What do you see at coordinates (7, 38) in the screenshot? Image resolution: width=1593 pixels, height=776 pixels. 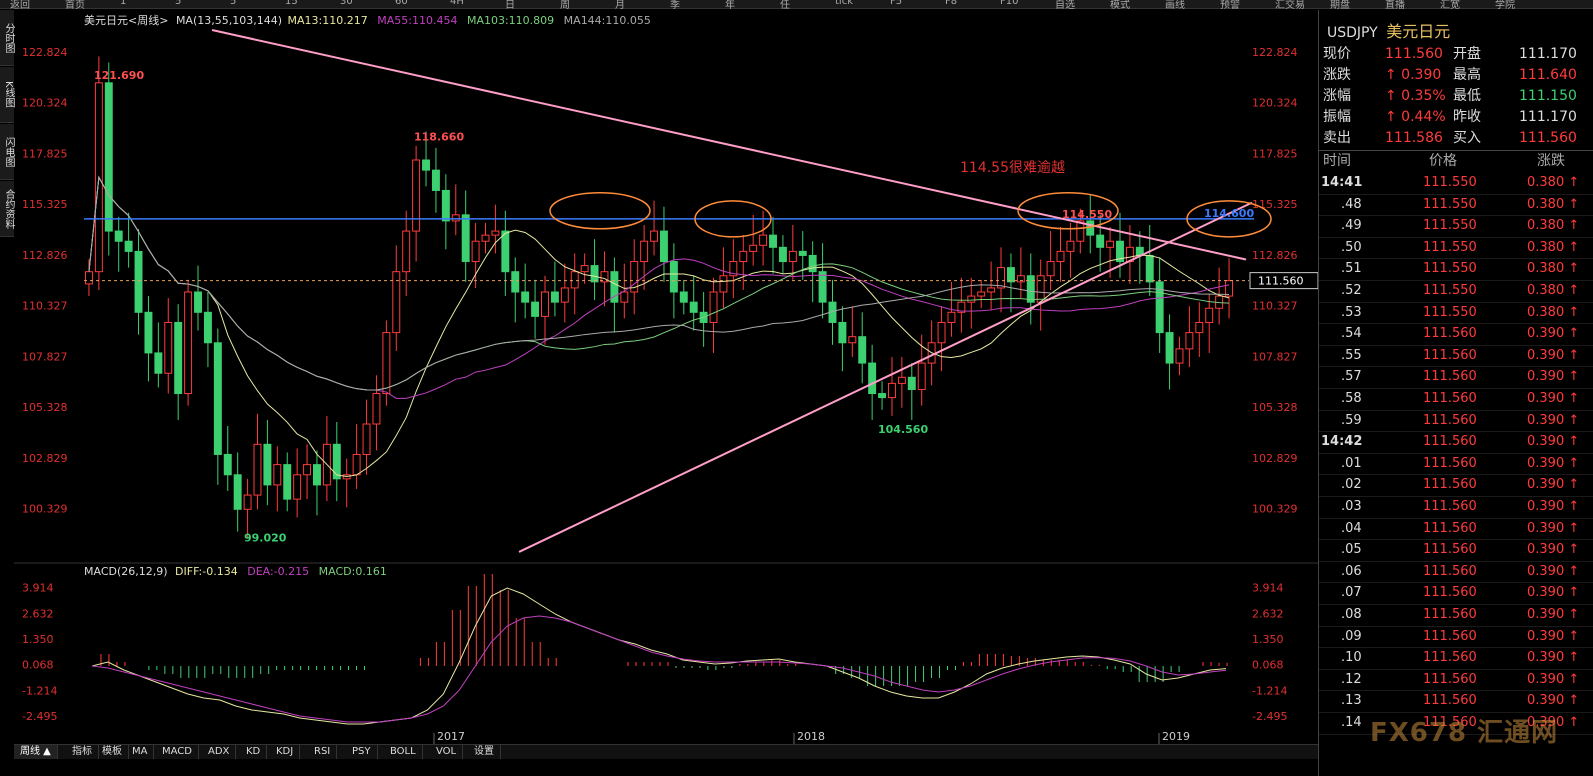 I see `left-tab-0: 分时图` at bounding box center [7, 38].